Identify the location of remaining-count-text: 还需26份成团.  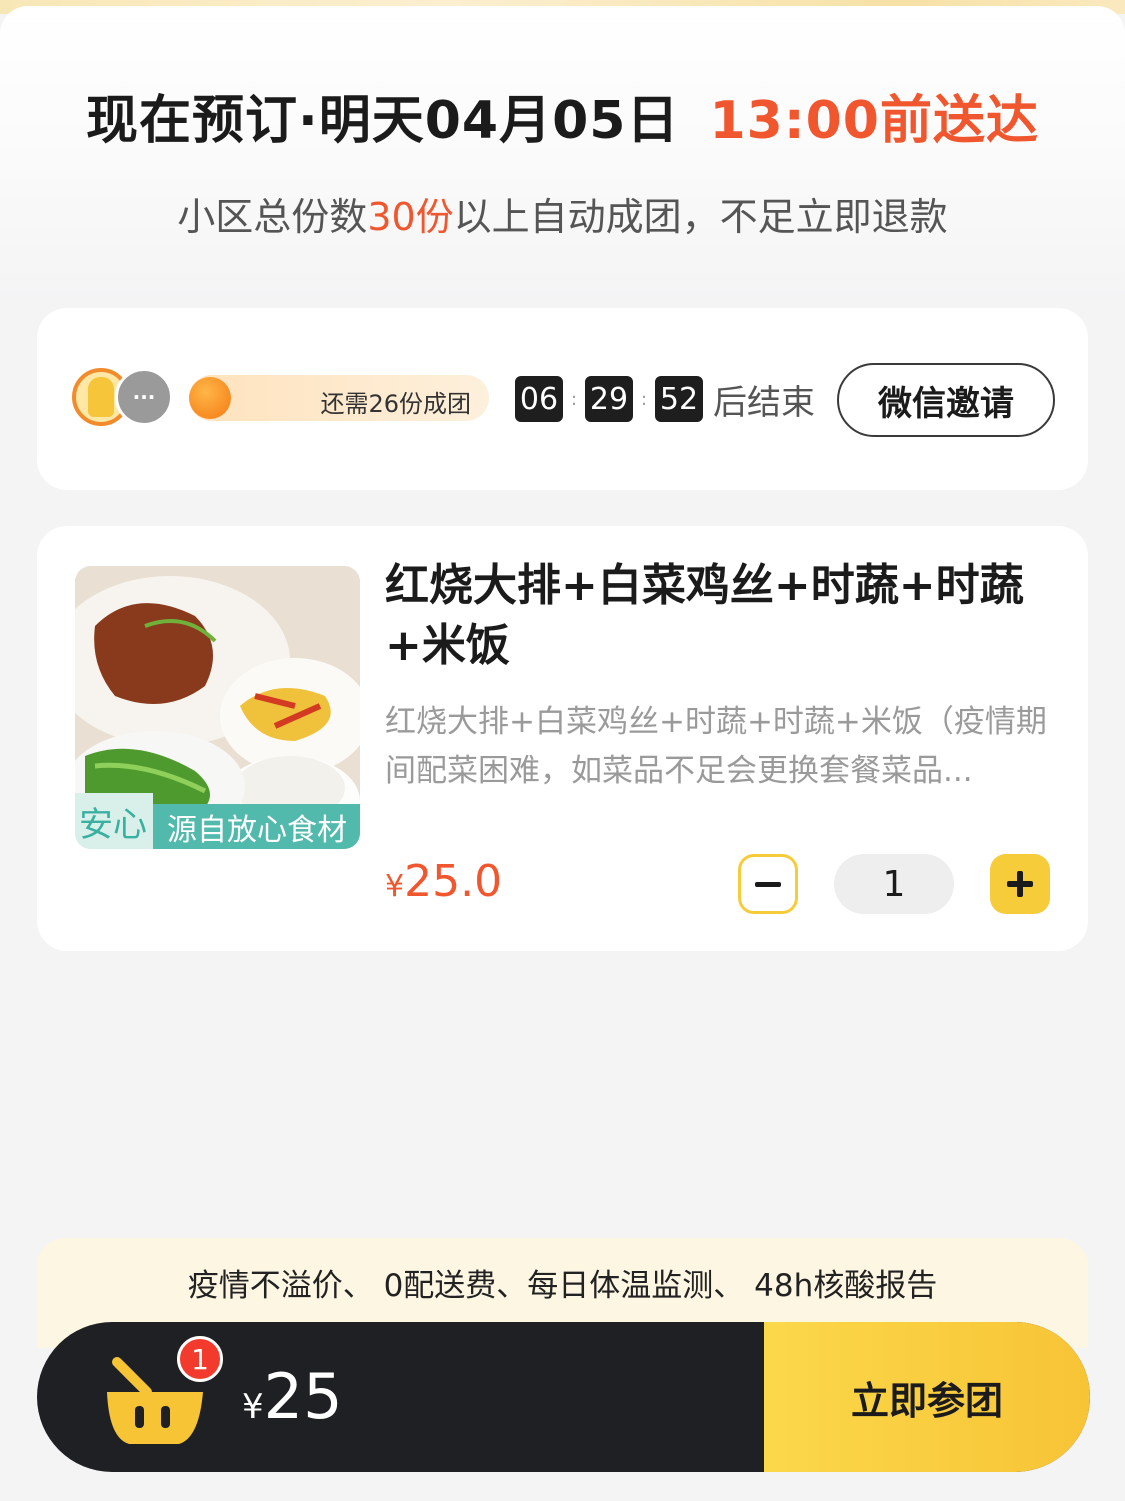
(395, 404).